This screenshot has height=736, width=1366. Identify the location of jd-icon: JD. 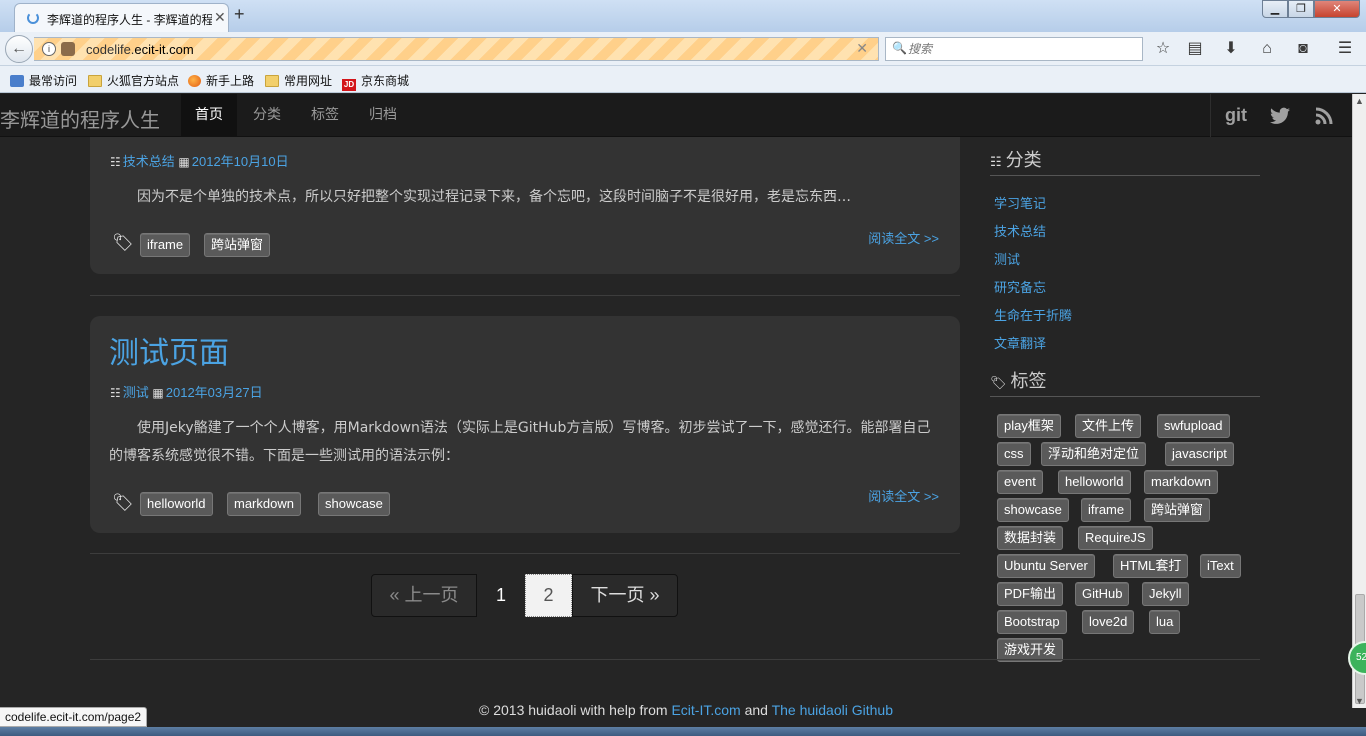
(349, 85).